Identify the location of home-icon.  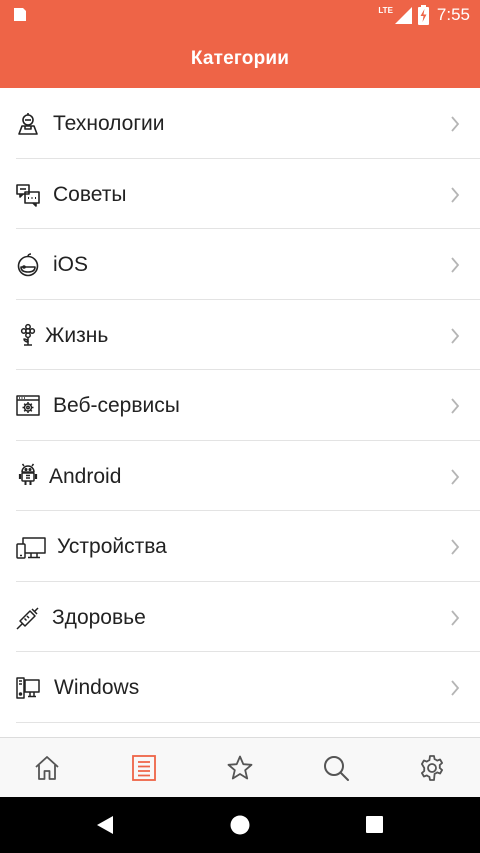
(47, 768).